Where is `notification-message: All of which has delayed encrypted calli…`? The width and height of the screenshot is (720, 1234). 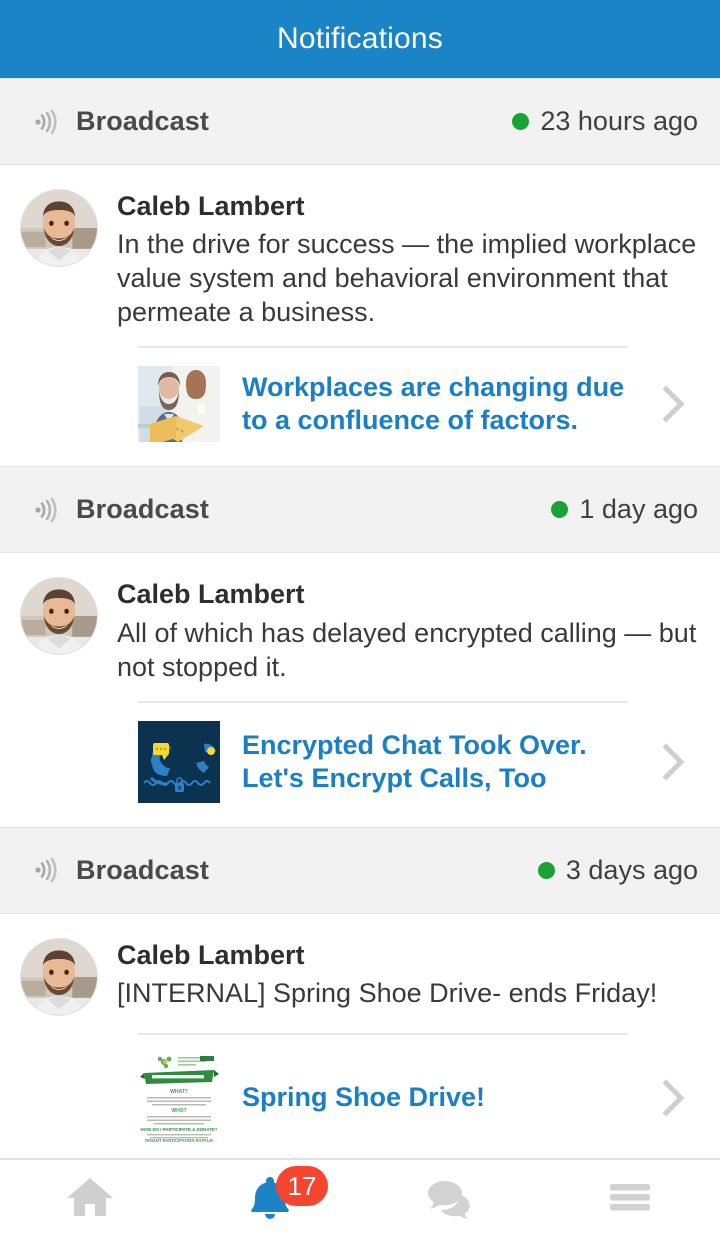
notification-message: All of which has delayed encrypted calli… is located at coordinates (407, 649).